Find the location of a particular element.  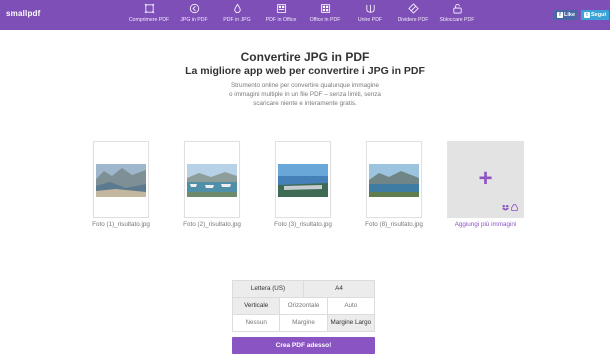

unlock-icon is located at coordinates (457, 8).